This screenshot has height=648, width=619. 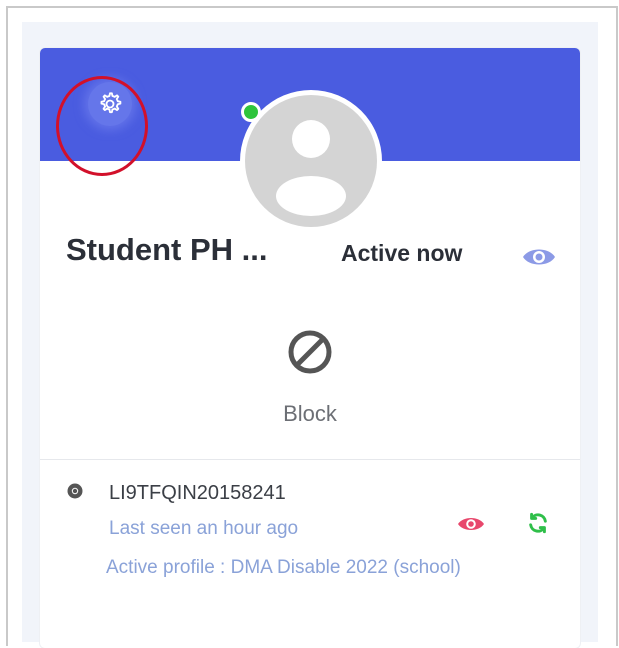 I want to click on view-button, so click(x=539, y=257).